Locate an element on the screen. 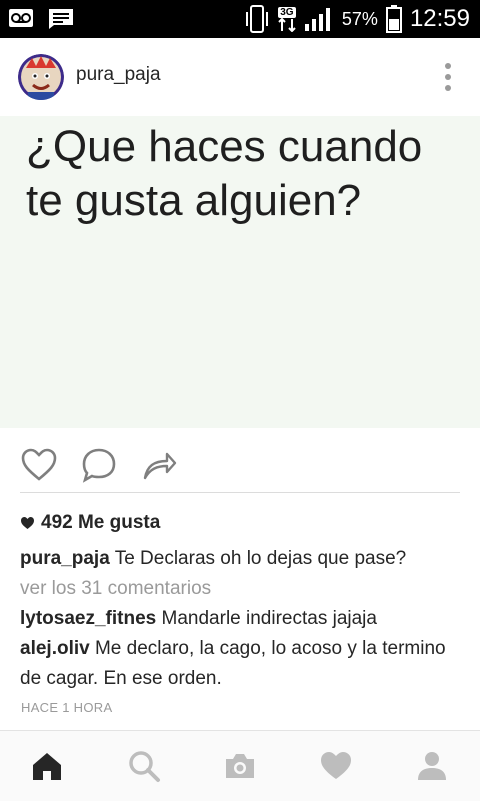 This screenshot has height=801, width=480. likes-count: 492 Me gusta is located at coordinates (90, 523).